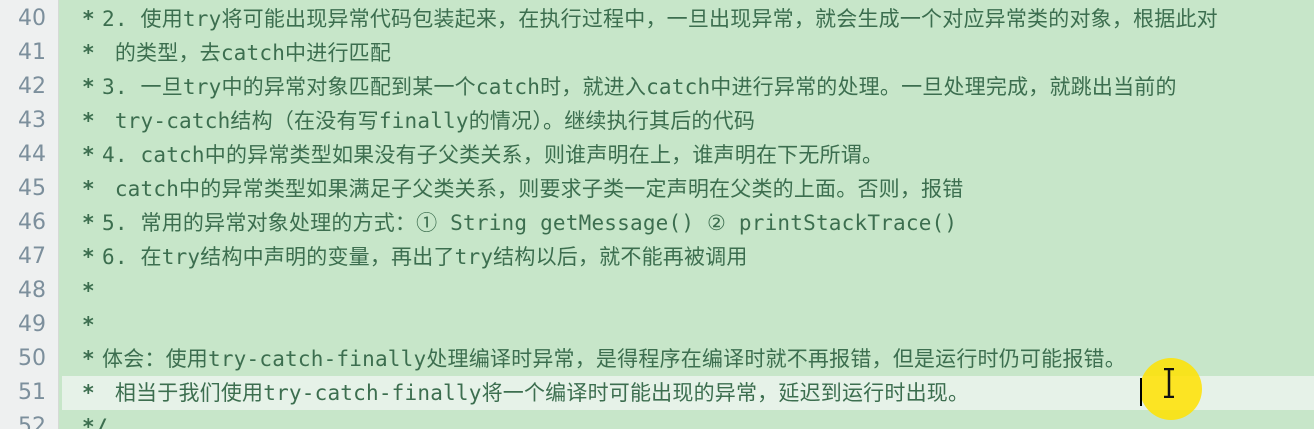 The image size is (1314, 429). I want to click on line-number: 52, so click(32, 421).